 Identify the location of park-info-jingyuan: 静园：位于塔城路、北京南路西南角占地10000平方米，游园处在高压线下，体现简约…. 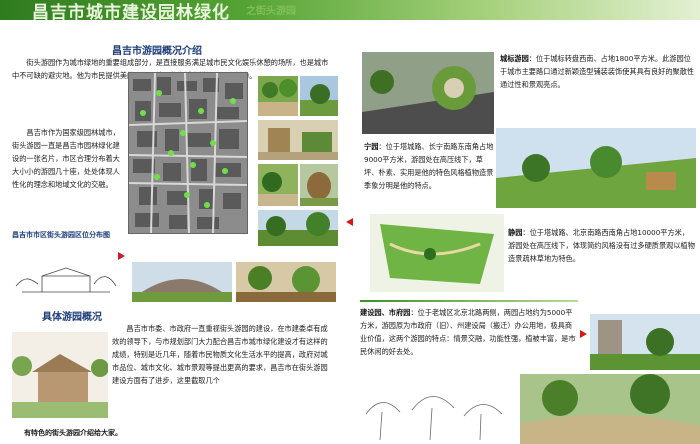
(602, 245).